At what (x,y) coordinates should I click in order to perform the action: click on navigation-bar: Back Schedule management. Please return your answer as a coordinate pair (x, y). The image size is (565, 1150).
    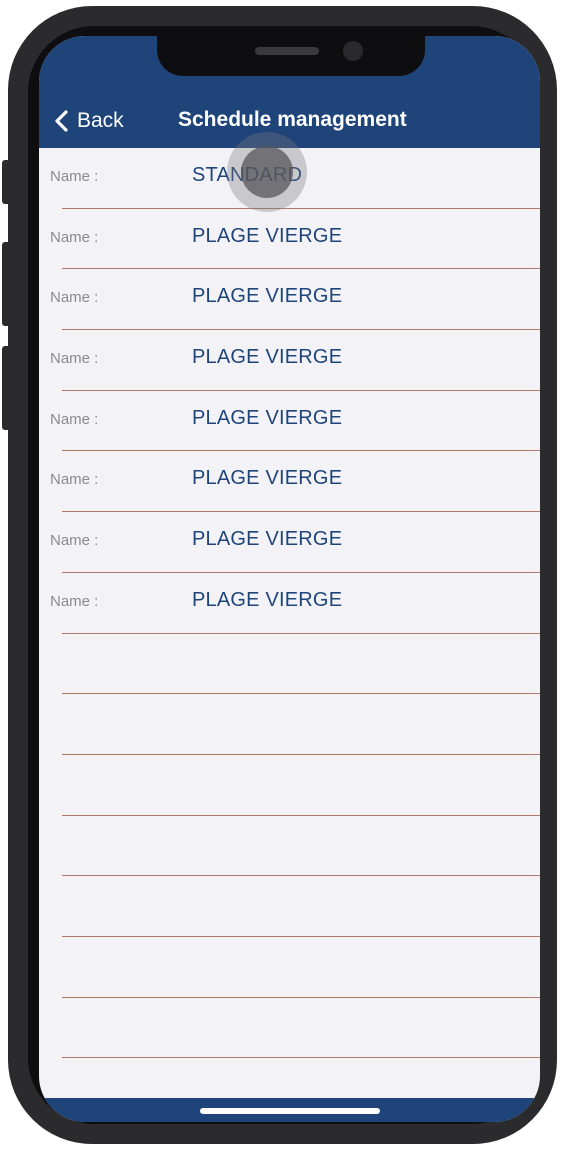
    Looking at the image, I should click on (289, 92).